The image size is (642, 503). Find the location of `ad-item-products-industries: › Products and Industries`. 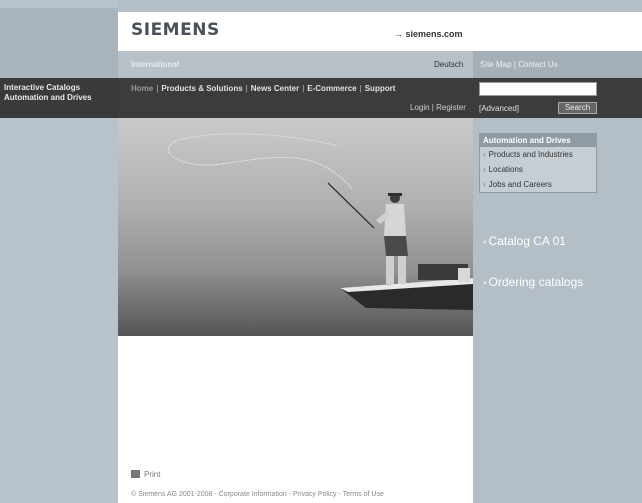

ad-item-products-industries: › Products and Industries is located at coordinates (538, 154).